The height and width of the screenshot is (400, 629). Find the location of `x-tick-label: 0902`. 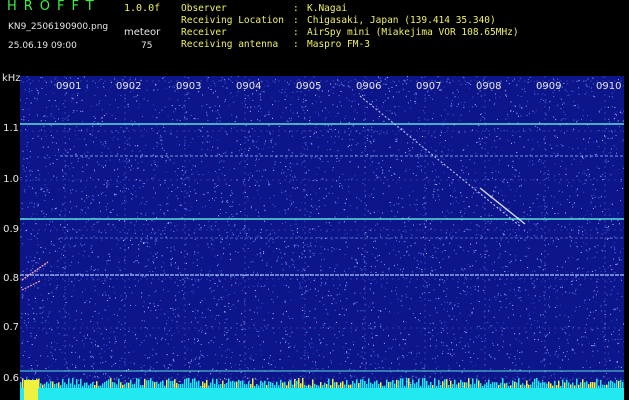

x-tick-label: 0902 is located at coordinates (129, 86).